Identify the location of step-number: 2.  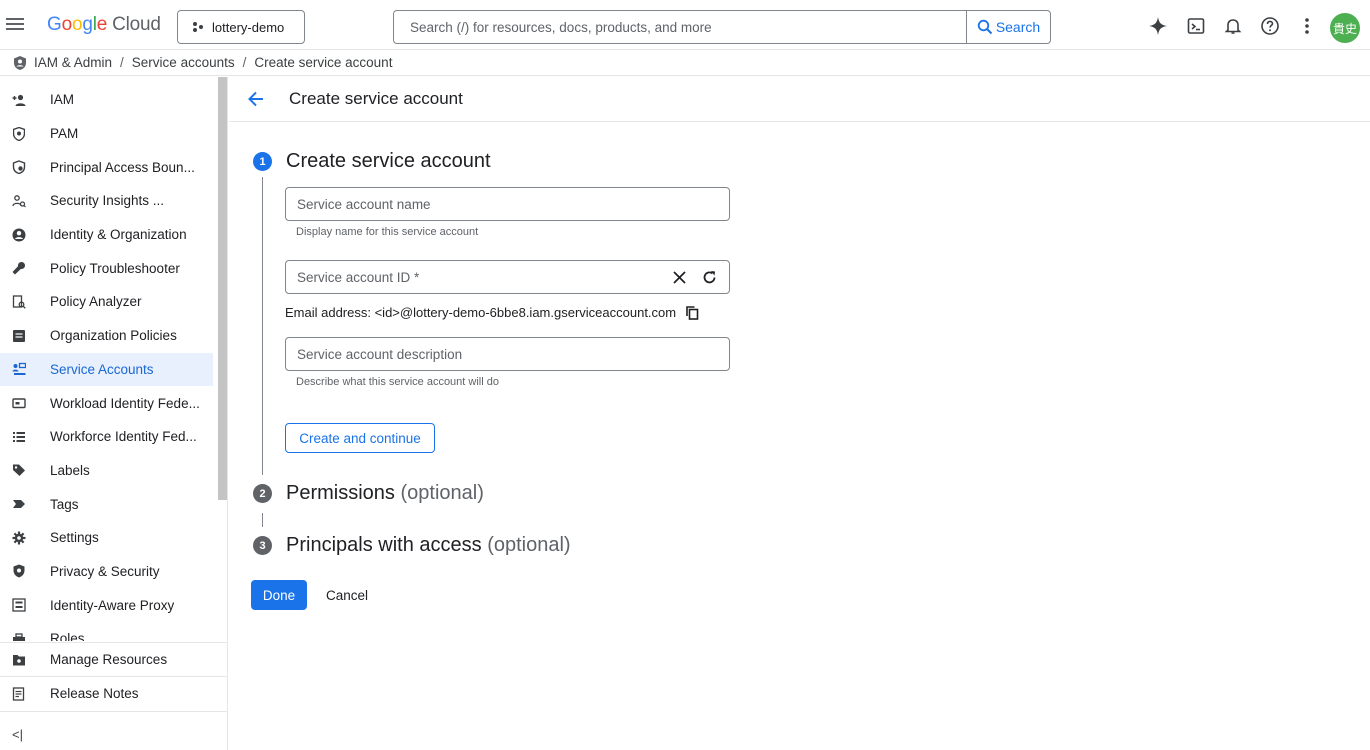
(262, 493).